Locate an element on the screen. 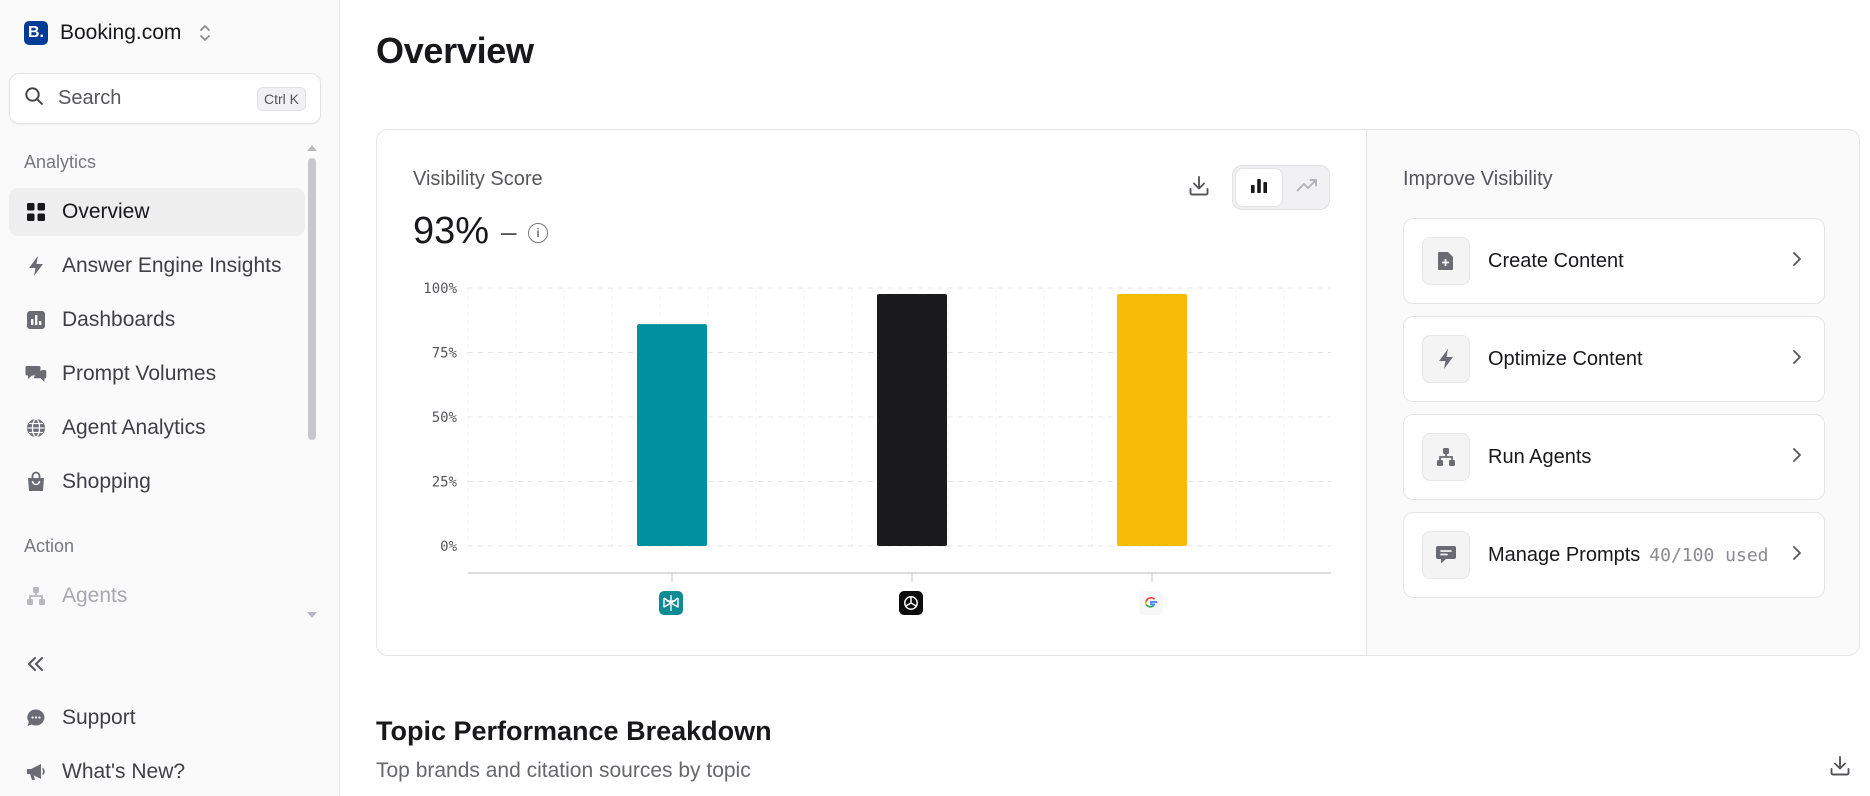  sidebar-scrollbar is located at coordinates (312, 299).